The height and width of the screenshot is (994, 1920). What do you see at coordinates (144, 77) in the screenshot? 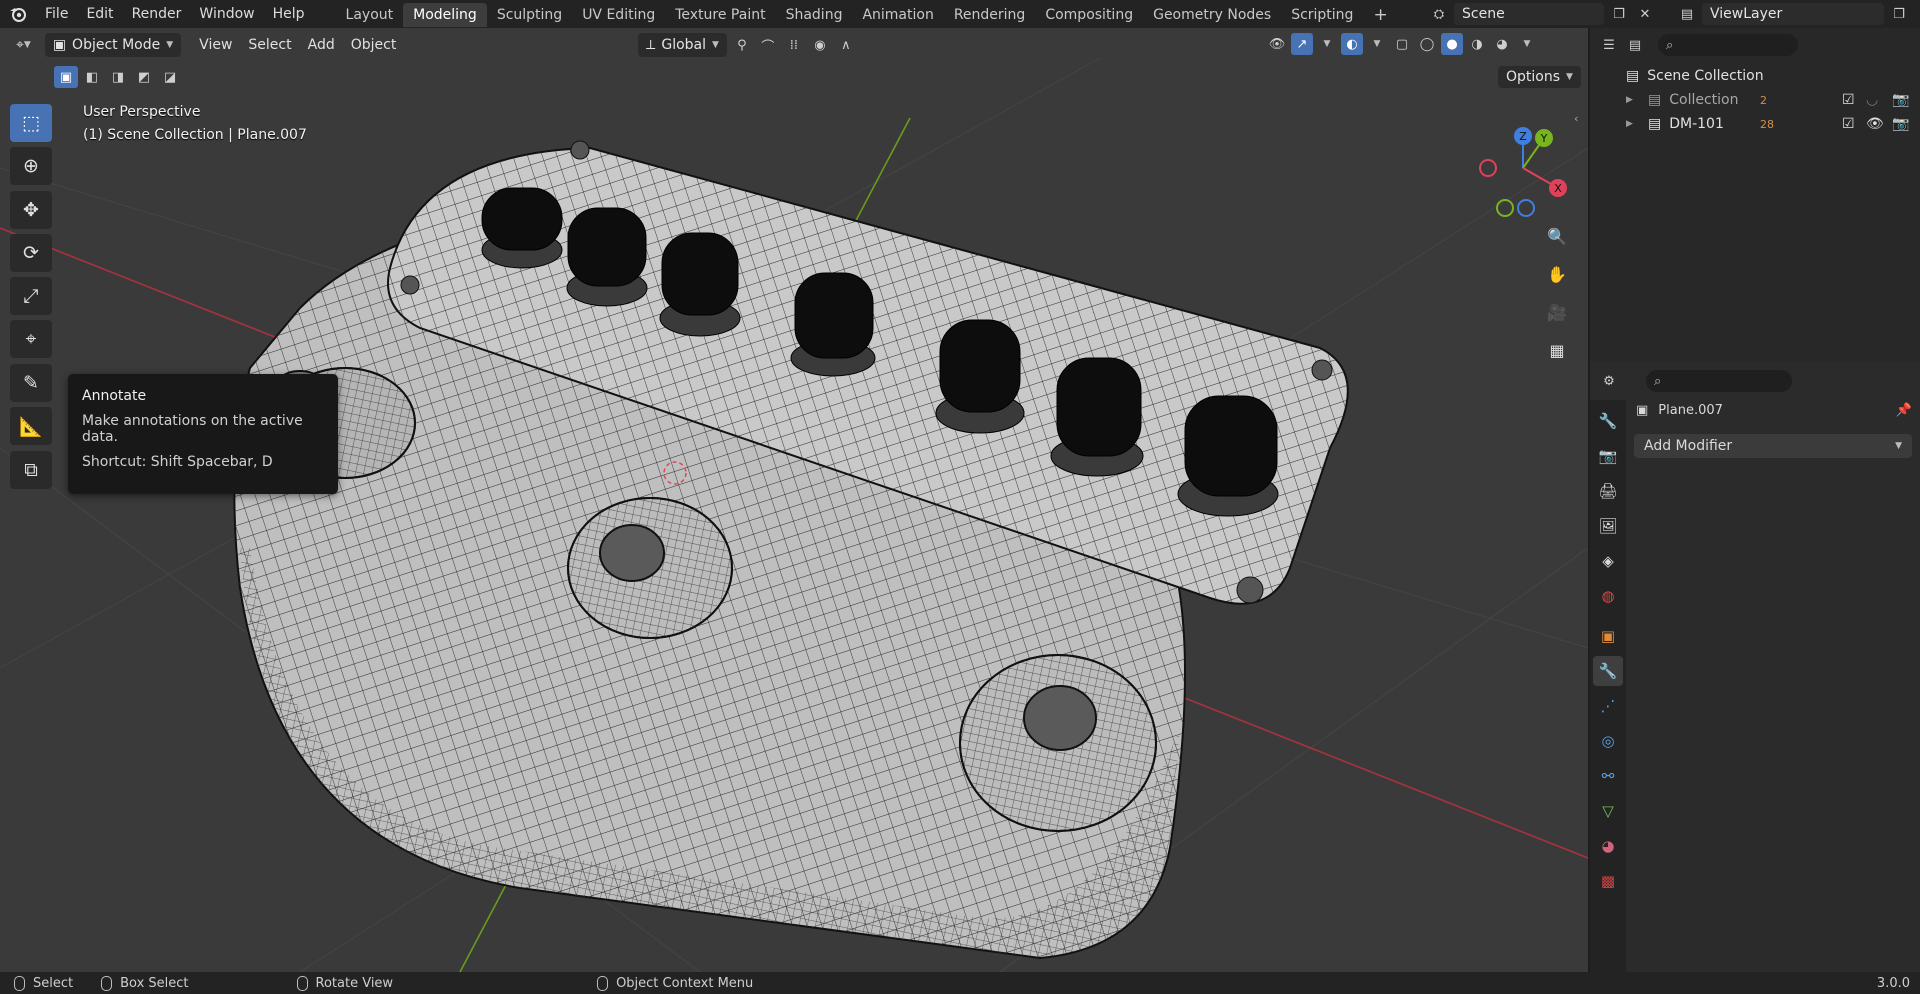
I see `select-invert-icon: ◩` at bounding box center [144, 77].